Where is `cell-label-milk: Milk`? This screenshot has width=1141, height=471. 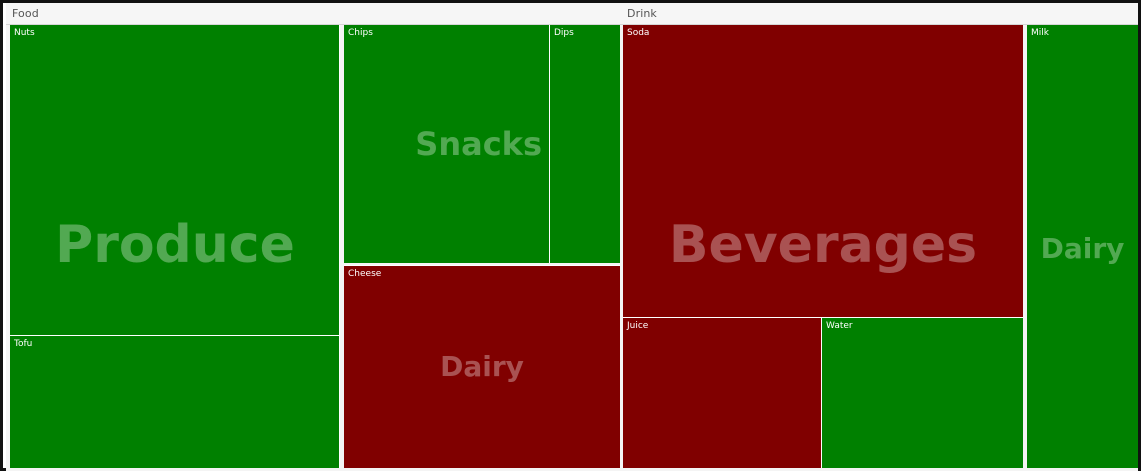 cell-label-milk: Milk is located at coordinates (1040, 33).